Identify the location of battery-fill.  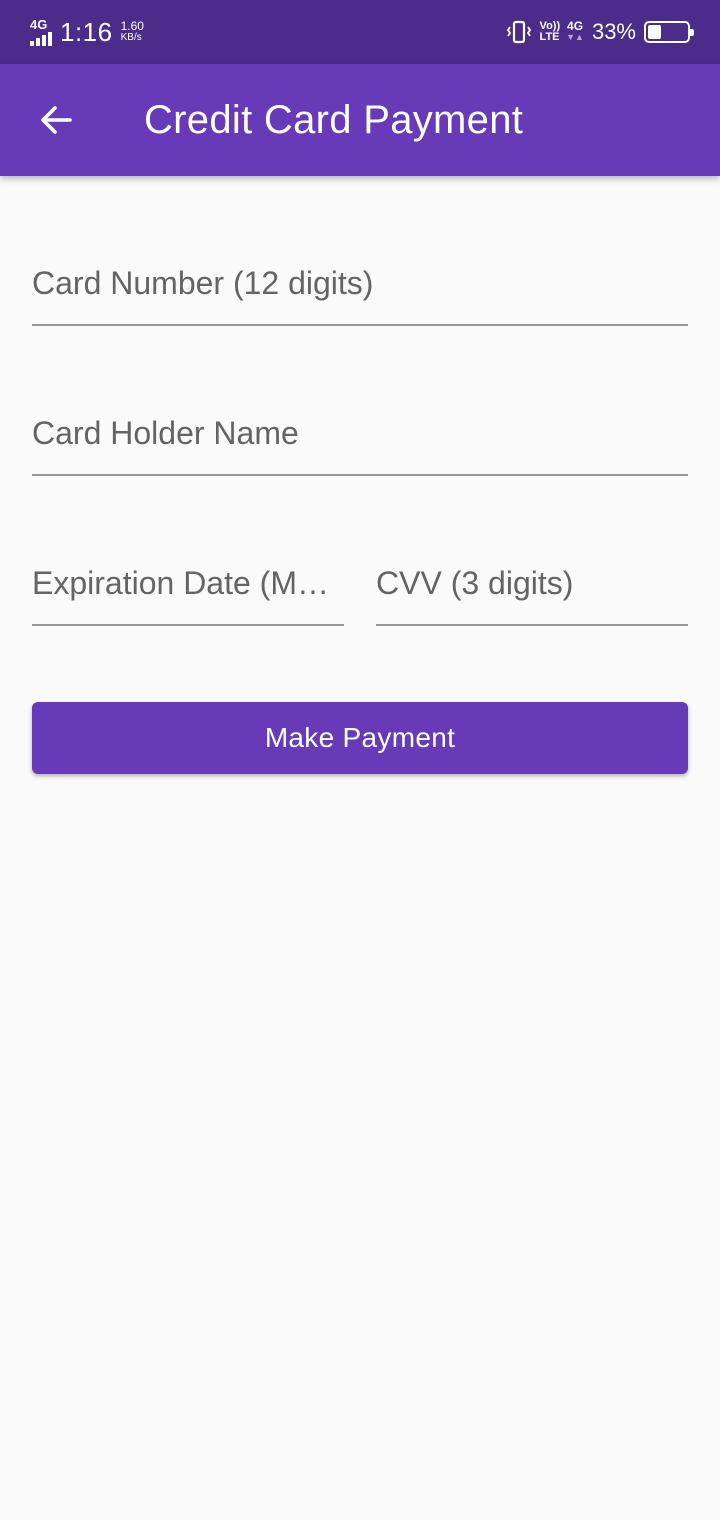
(654, 32).